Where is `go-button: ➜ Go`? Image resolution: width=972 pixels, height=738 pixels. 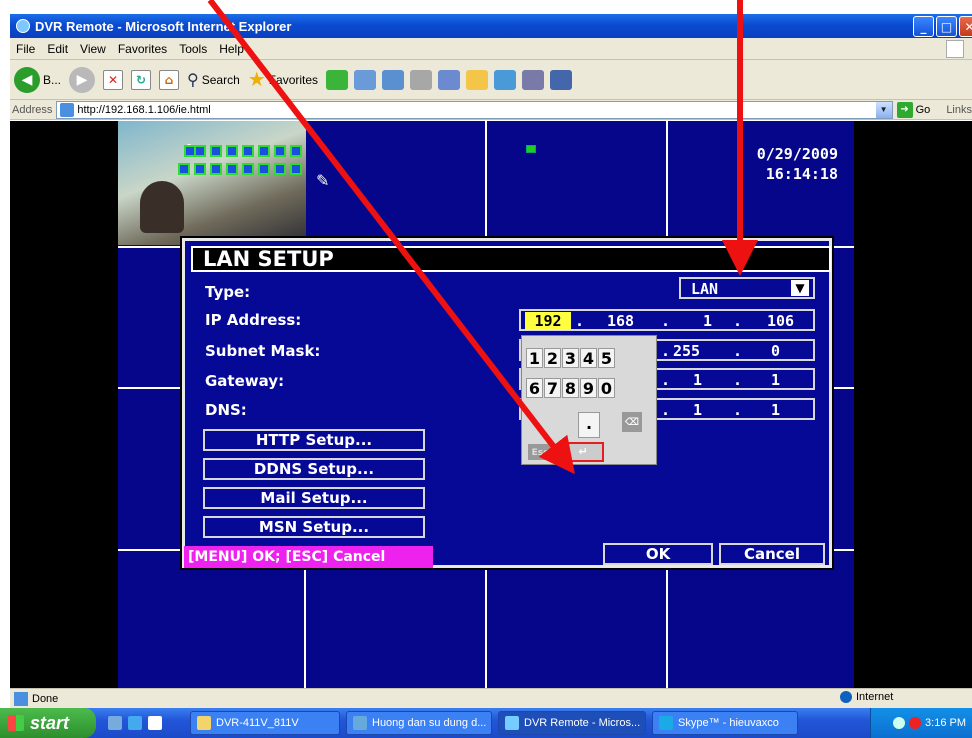
go-button: ➜ Go is located at coordinates (913, 109).